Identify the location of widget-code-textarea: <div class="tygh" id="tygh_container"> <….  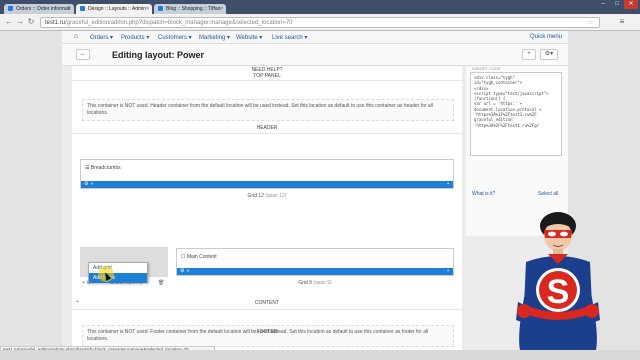
(516, 114).